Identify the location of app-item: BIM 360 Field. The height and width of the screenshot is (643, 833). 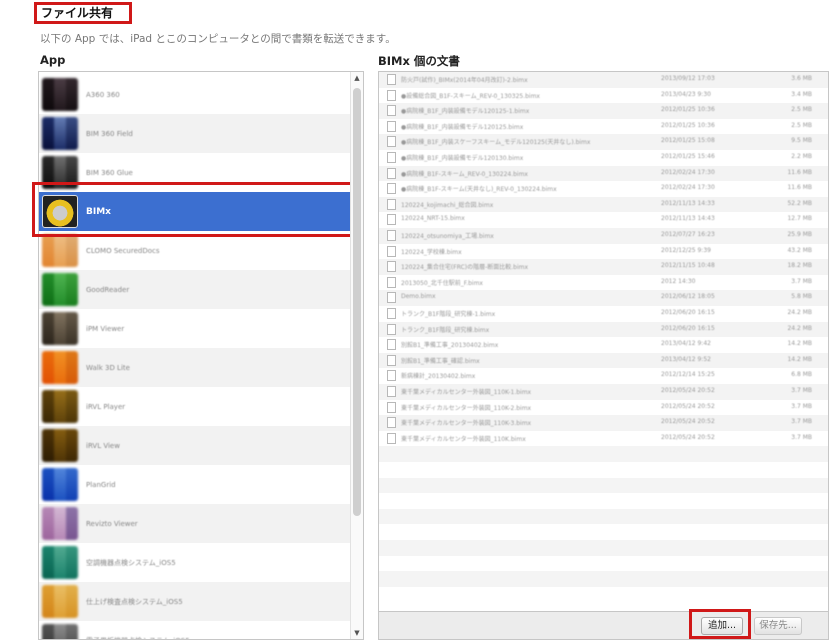
(195, 133).